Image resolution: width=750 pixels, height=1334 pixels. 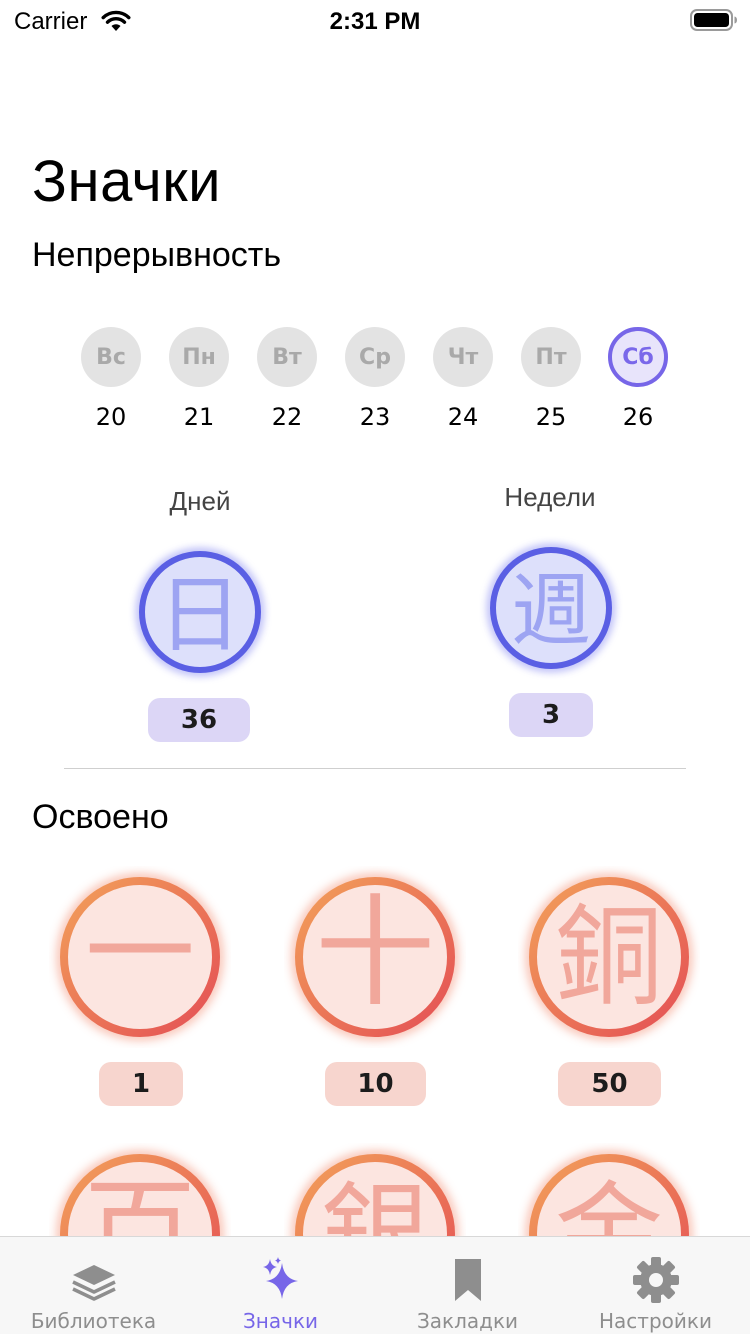 I want to click on mastery-count-1: 1, so click(x=141, y=1084).